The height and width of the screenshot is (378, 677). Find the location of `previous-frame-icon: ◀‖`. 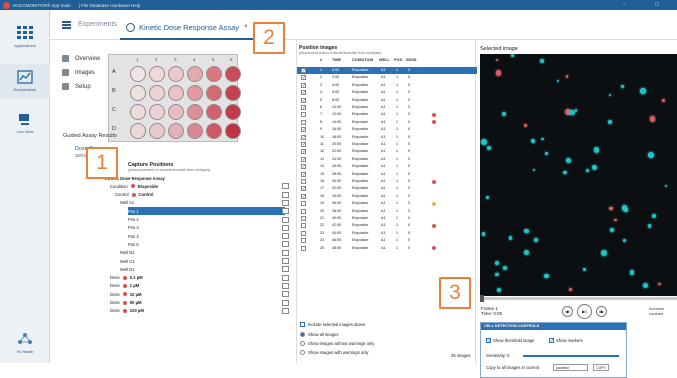

previous-frame-icon: ◀‖ is located at coordinates (567, 311).